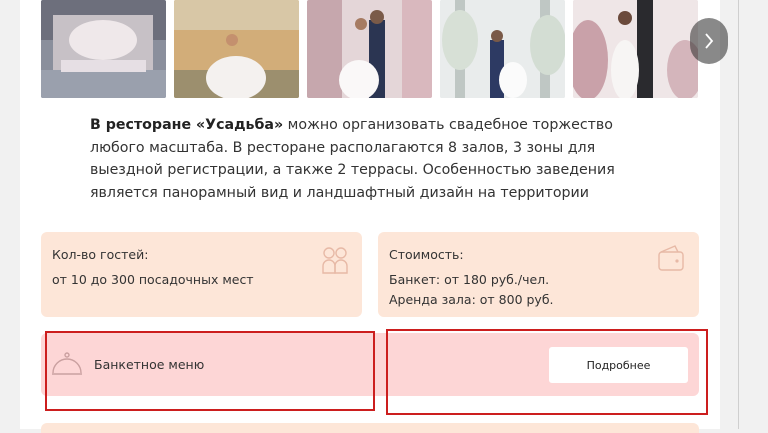 This screenshot has width=768, height=433. What do you see at coordinates (100, 254) in the screenshot?
I see `guests-title: Кол-во гостей:` at bounding box center [100, 254].